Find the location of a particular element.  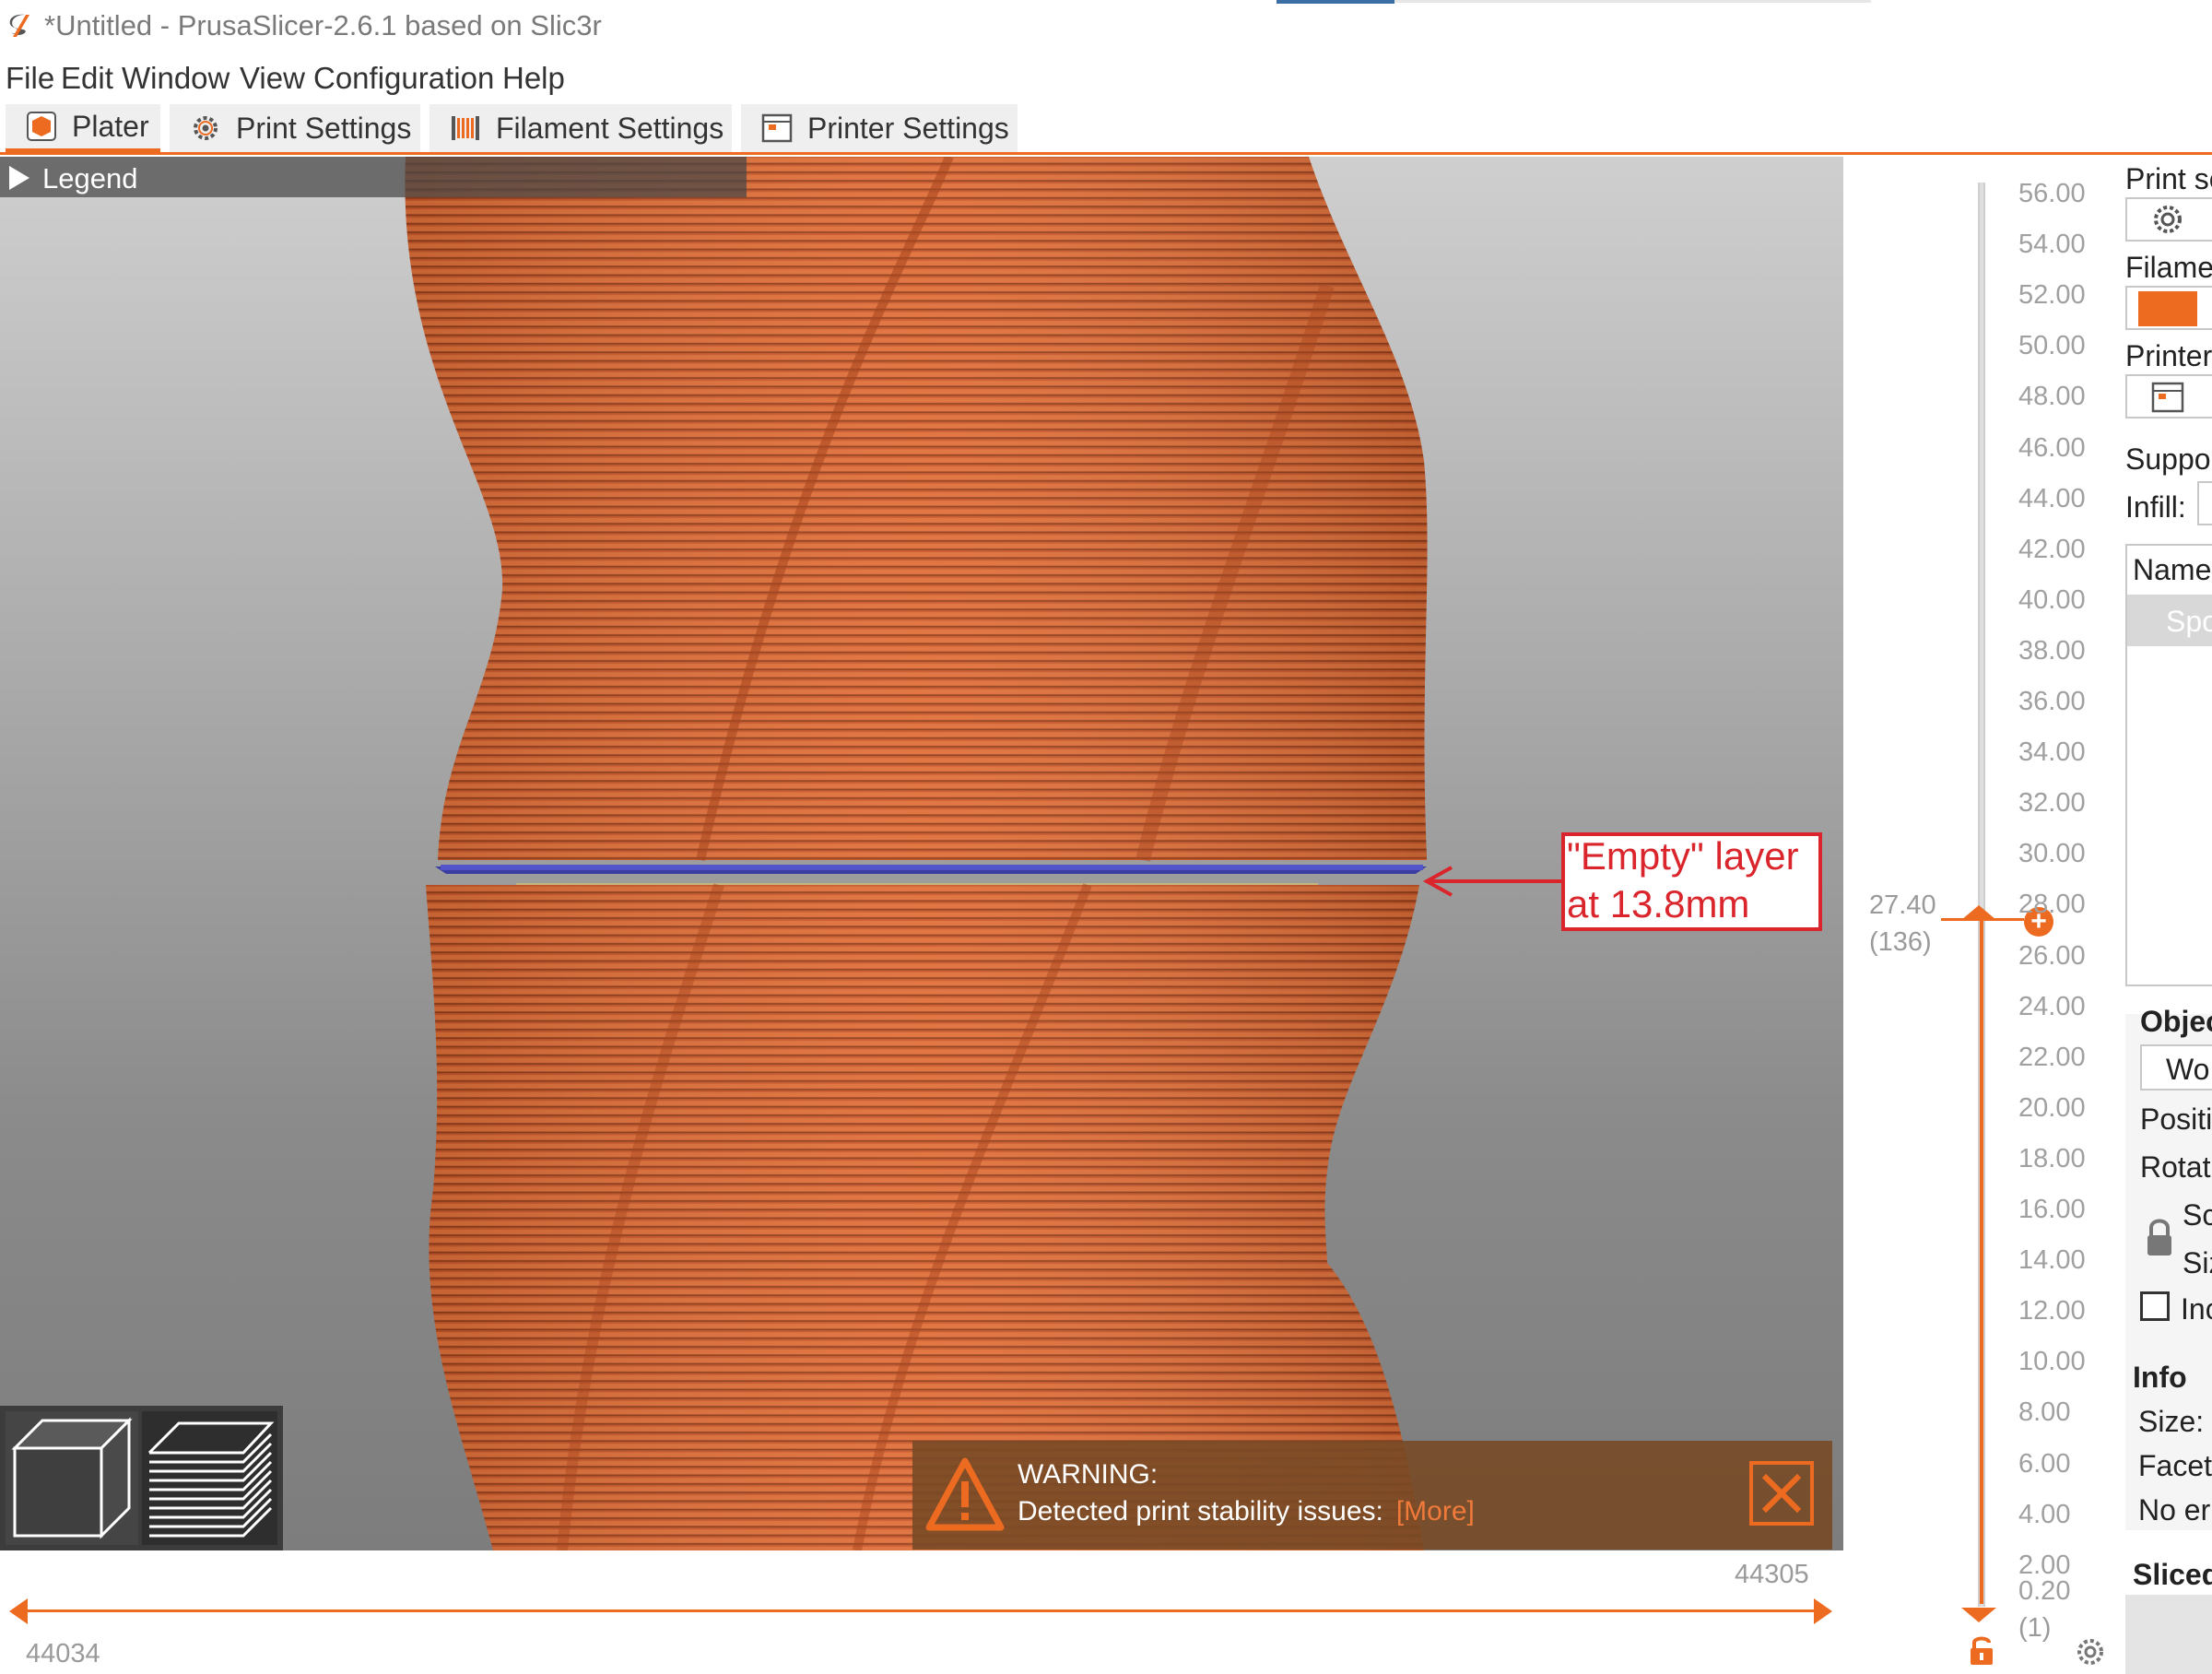

vertical-slider-tick-label: 48.00 is located at coordinates (2052, 397).